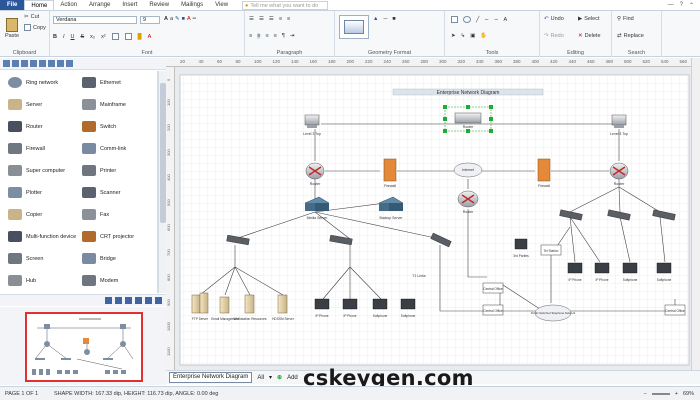 Image resolution: width=700 pixels, height=400 pixels. I want to click on indent-icon: ⇥, so click(292, 36).